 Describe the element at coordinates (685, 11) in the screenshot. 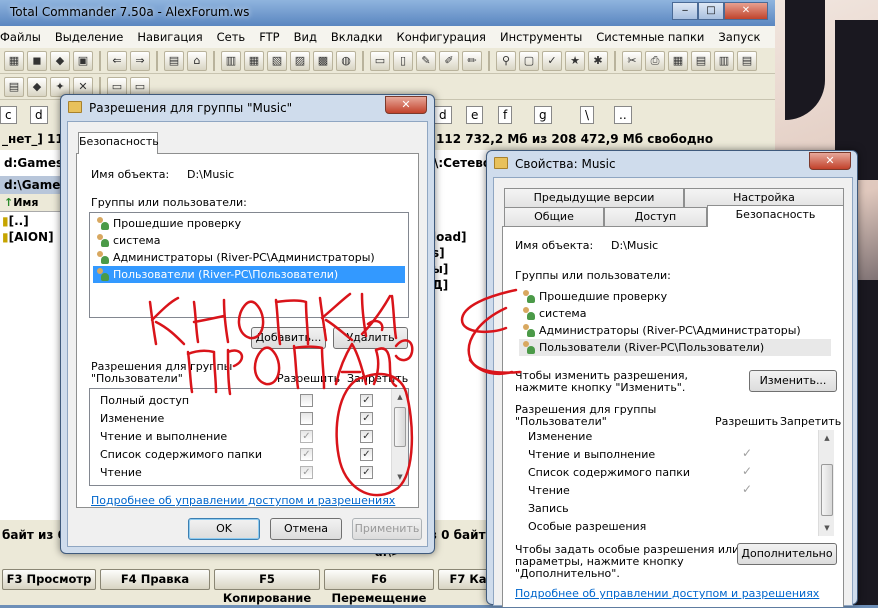

I see `minimize-icon: ‒` at that location.